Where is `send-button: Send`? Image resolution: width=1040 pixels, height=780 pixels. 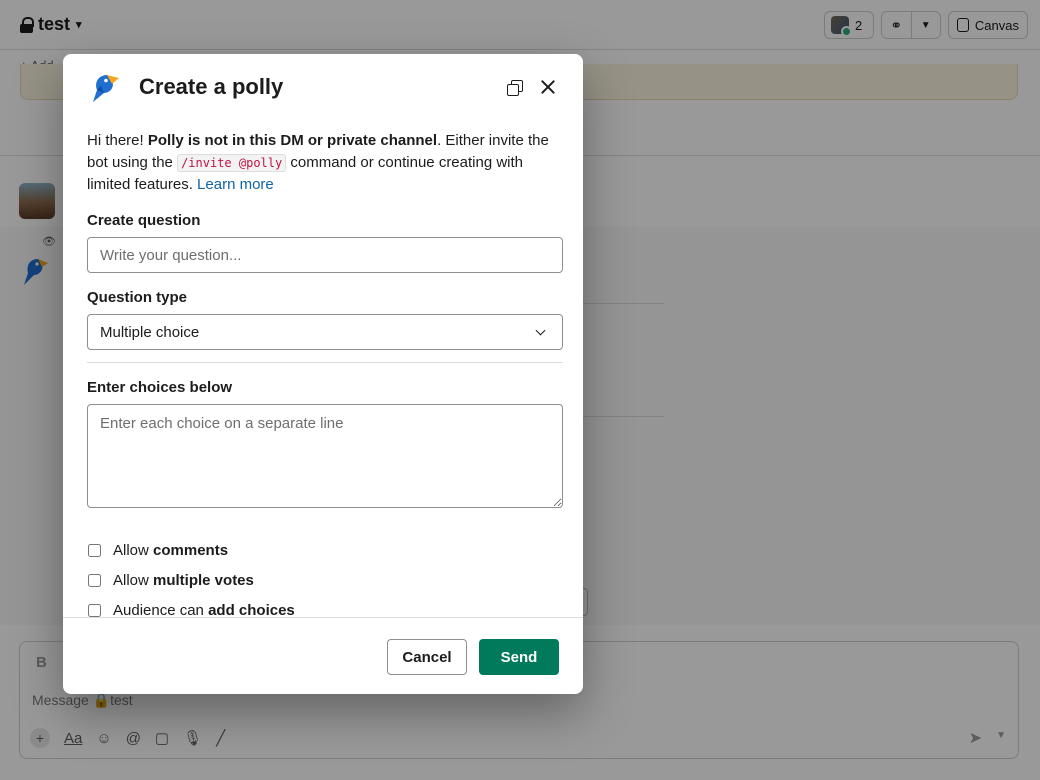 send-button: Send is located at coordinates (519, 657).